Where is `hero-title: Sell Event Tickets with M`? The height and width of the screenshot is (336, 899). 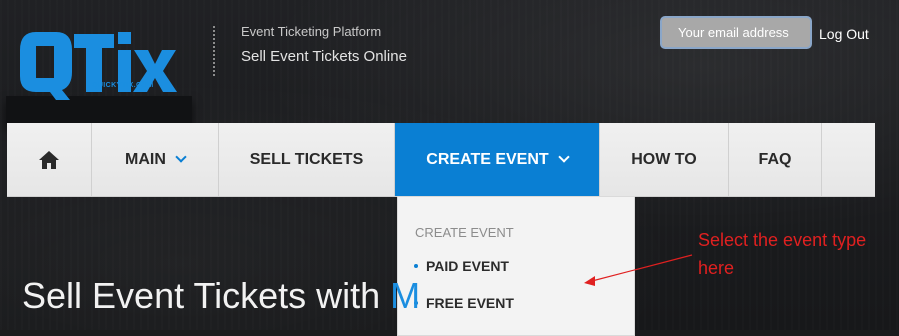 hero-title: Sell Event Tickets with M is located at coordinates (221, 296).